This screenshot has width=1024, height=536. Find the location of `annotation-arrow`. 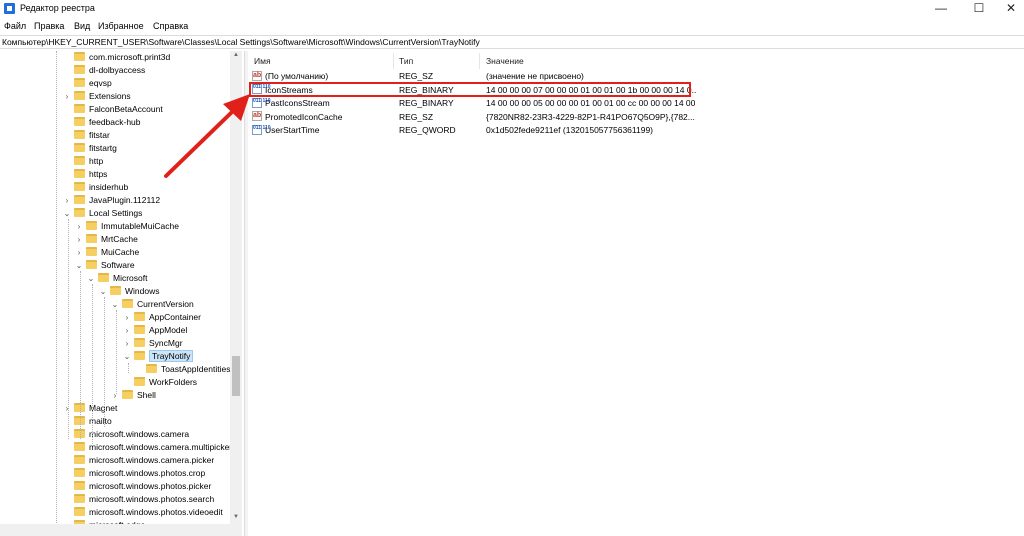

annotation-arrow is located at coordinates (207, 136).